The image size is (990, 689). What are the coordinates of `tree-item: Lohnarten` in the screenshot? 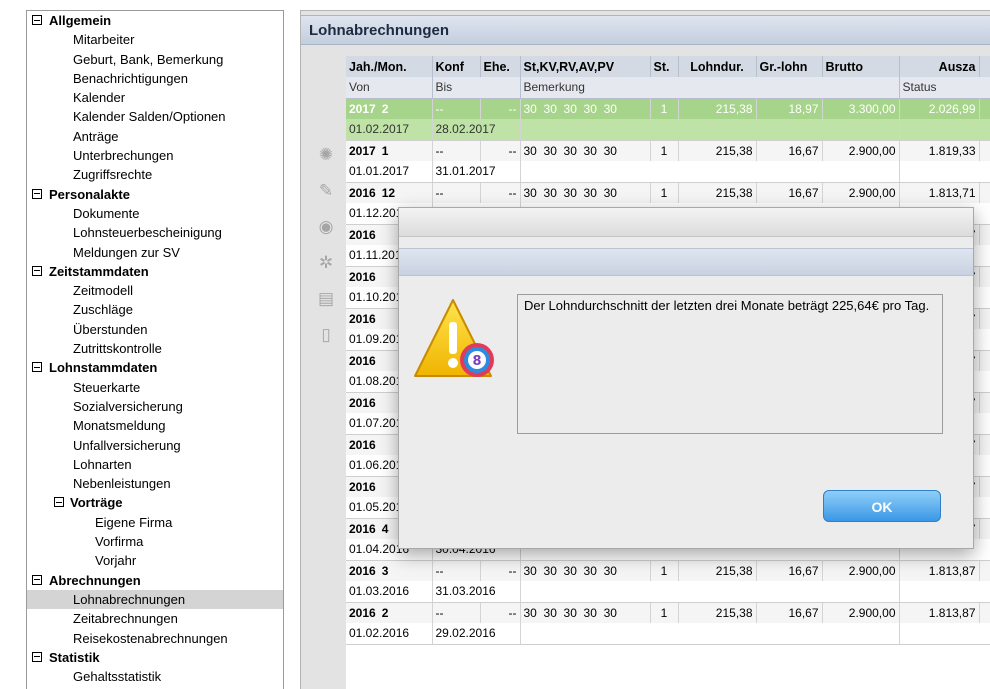 It's located at (155, 464).